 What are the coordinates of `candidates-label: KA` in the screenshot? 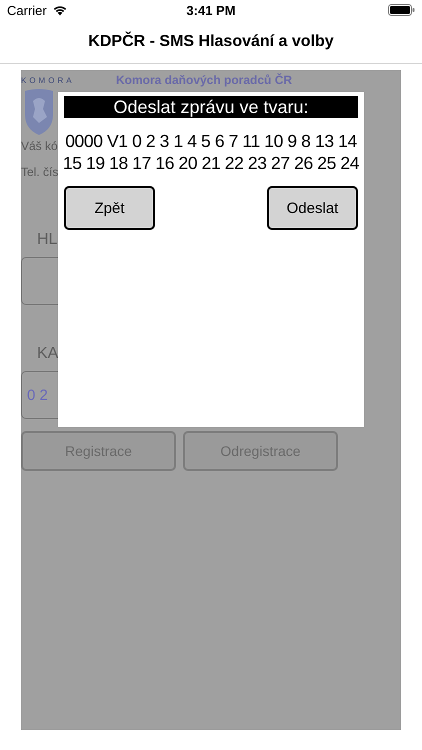 It's located at (47, 354).